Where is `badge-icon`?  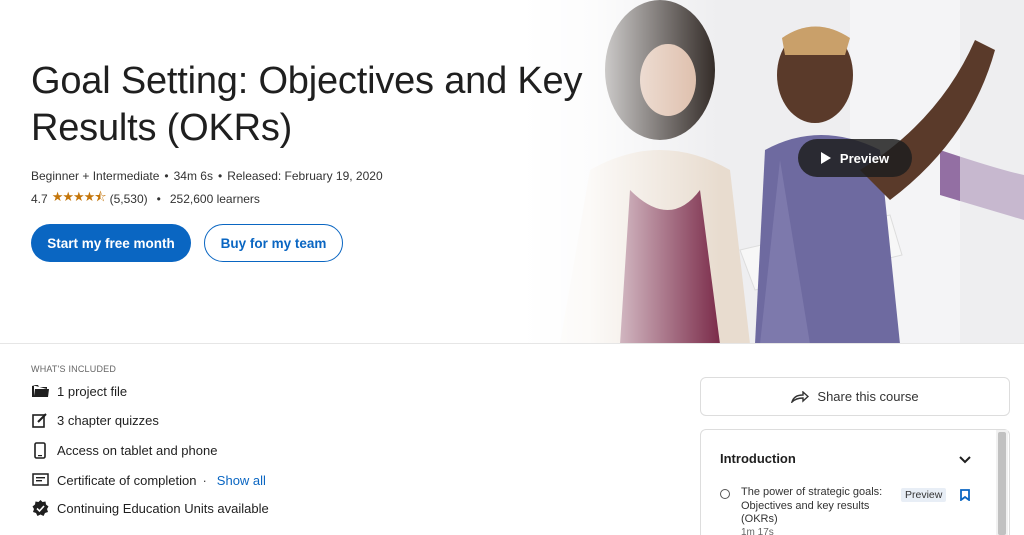 badge-icon is located at coordinates (40, 508).